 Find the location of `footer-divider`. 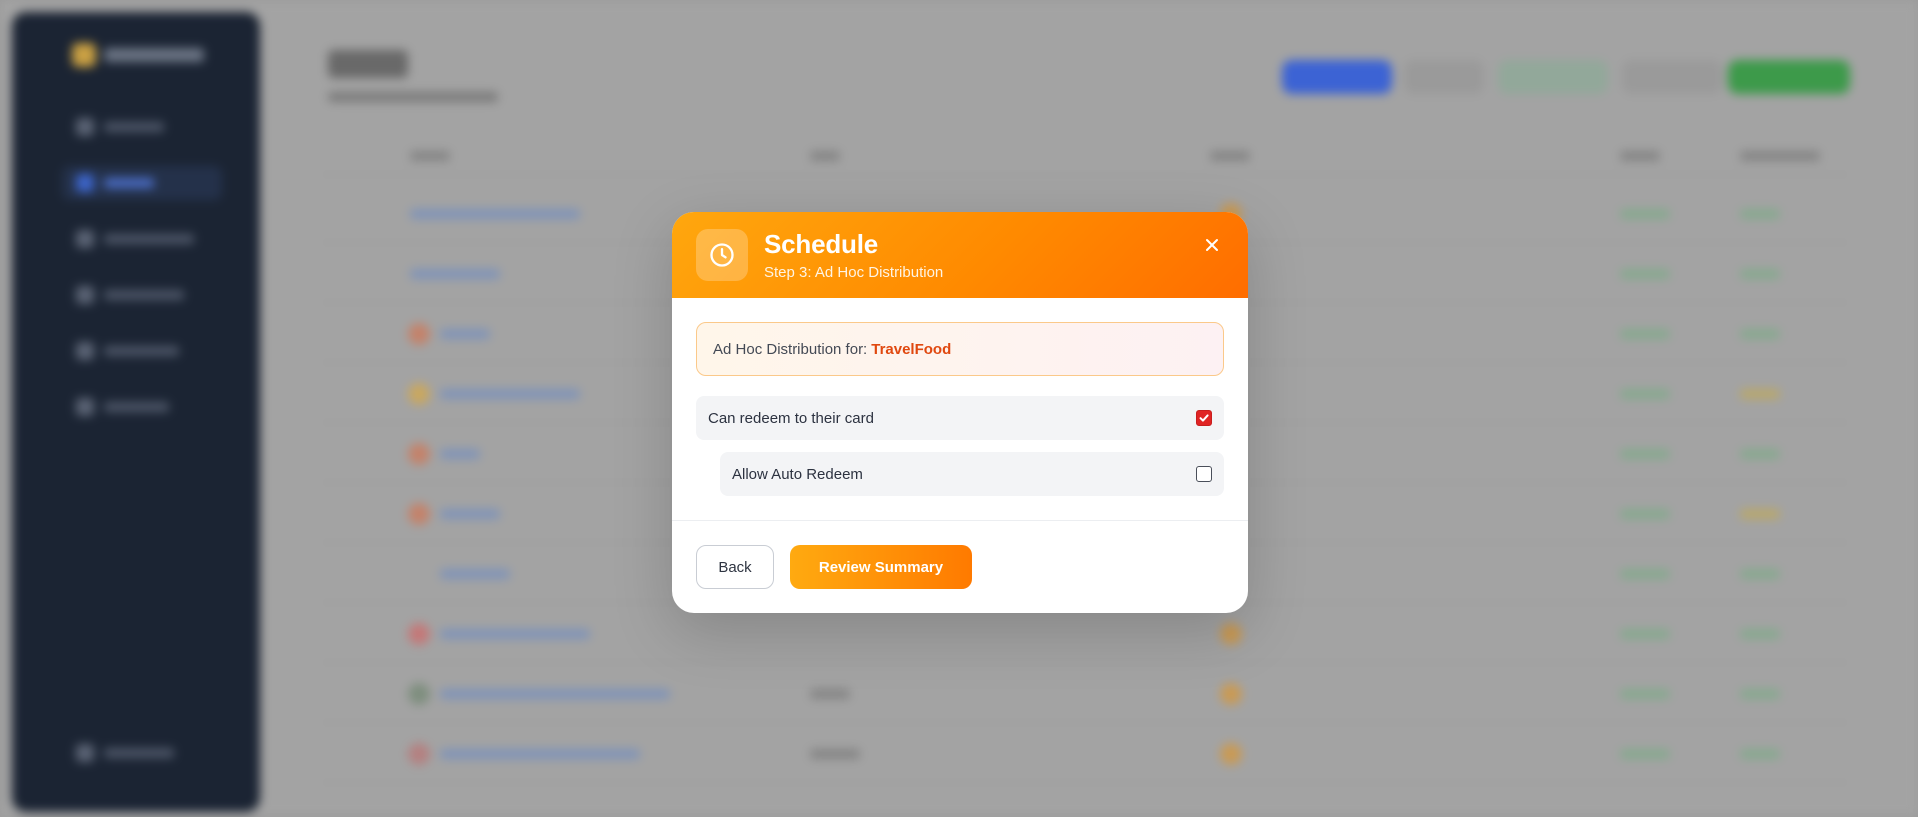

footer-divider is located at coordinates (960, 520).